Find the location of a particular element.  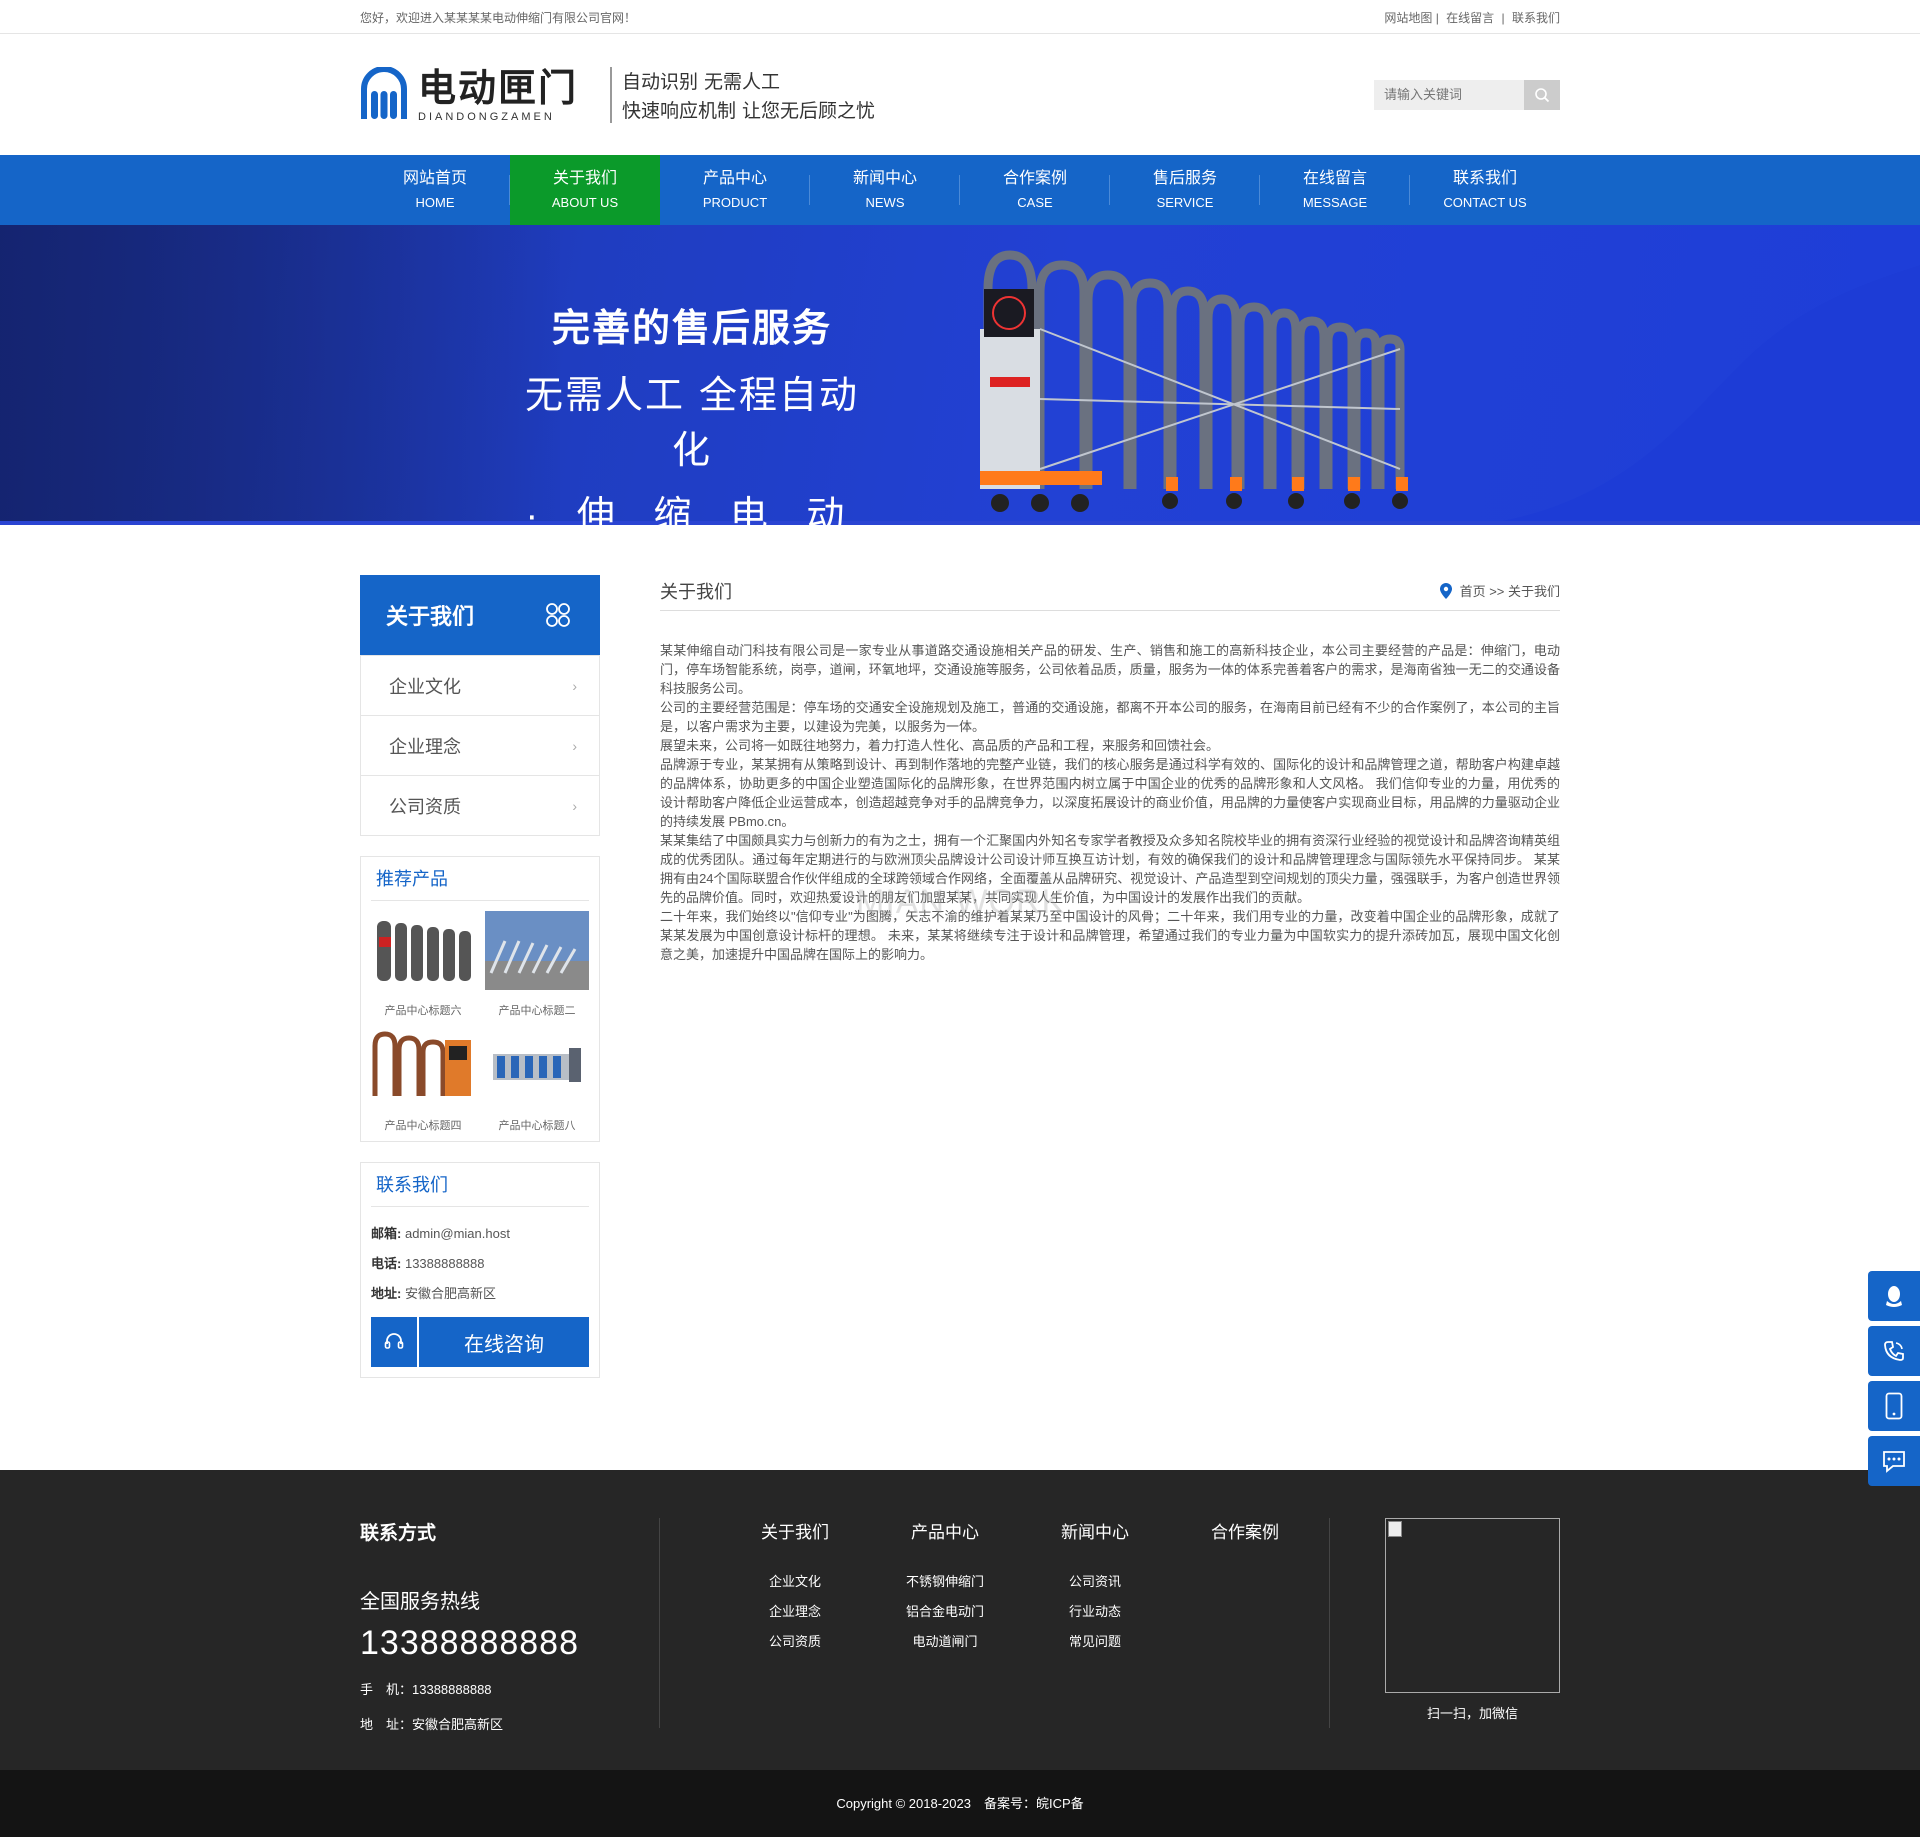

footer-link: 行业动态 is located at coordinates (1095, 1612).